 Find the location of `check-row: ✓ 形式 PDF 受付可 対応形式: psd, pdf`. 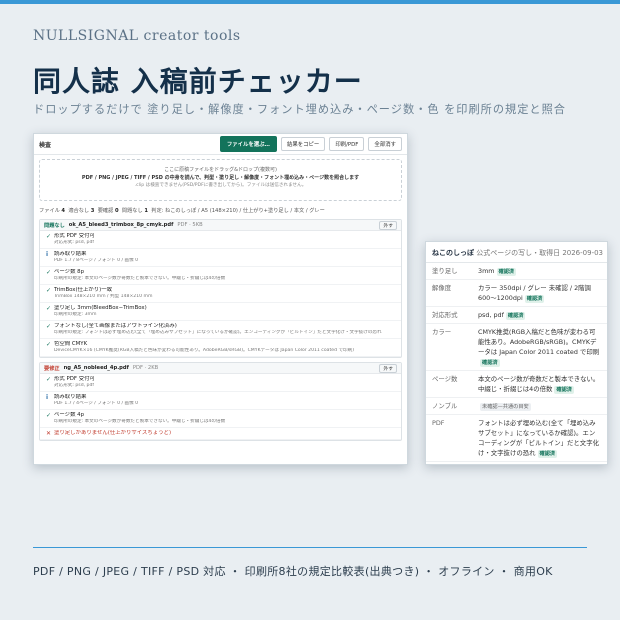

check-row: ✓ 形式 PDF 受付可 対応形式: psd, pdf is located at coordinates (220, 240).